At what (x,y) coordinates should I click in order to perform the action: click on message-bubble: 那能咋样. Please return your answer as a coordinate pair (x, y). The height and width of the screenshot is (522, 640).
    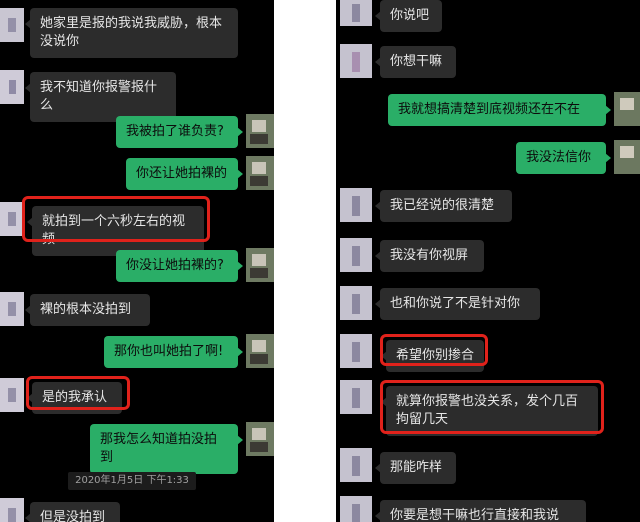
    Looking at the image, I should click on (415, 468).